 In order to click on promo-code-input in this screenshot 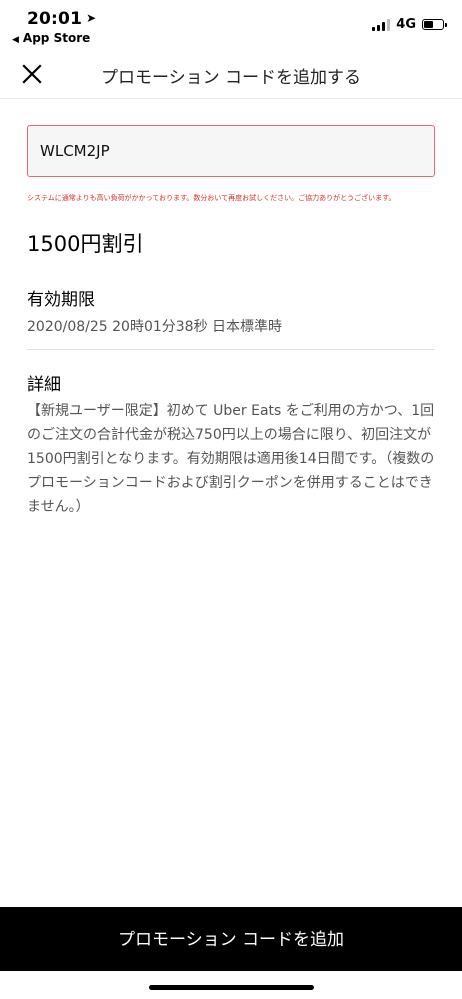, I will do `click(231, 151)`.